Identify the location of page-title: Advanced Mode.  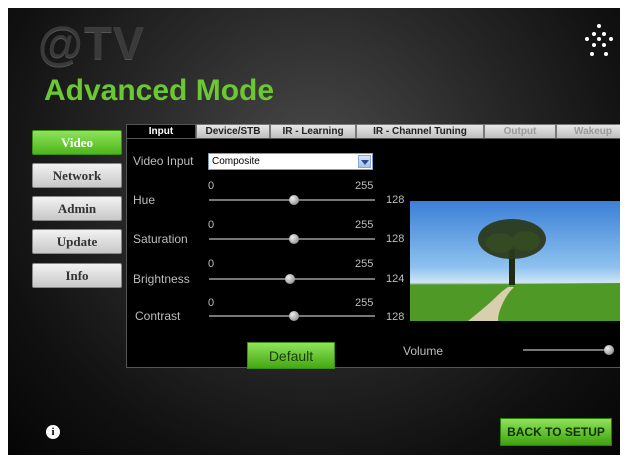
(159, 90).